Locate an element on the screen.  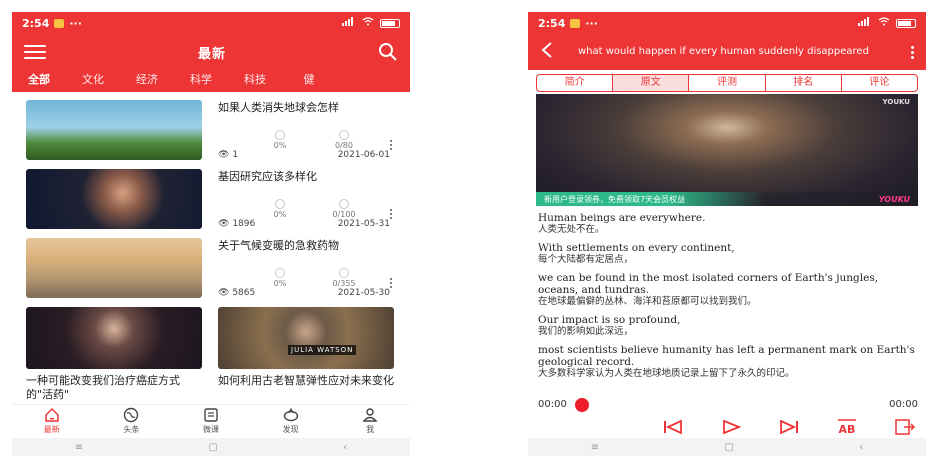
playback-controls: AB is located at coordinates (727, 427).